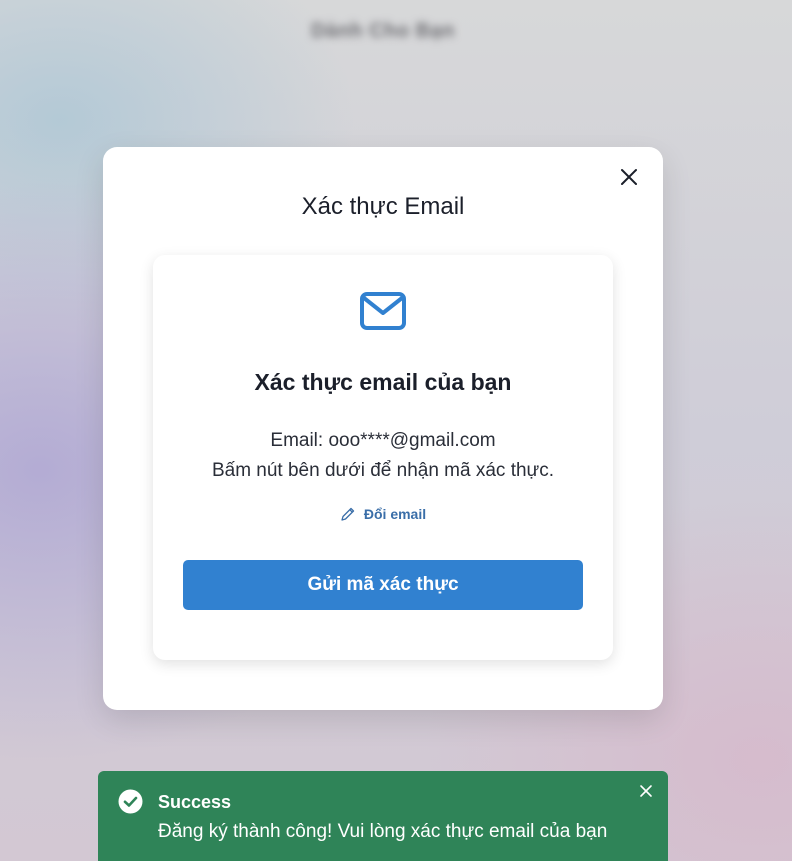 The height and width of the screenshot is (861, 792). What do you see at coordinates (383, 585) in the screenshot?
I see `send-code-button: Gửi mã xác thực` at bounding box center [383, 585].